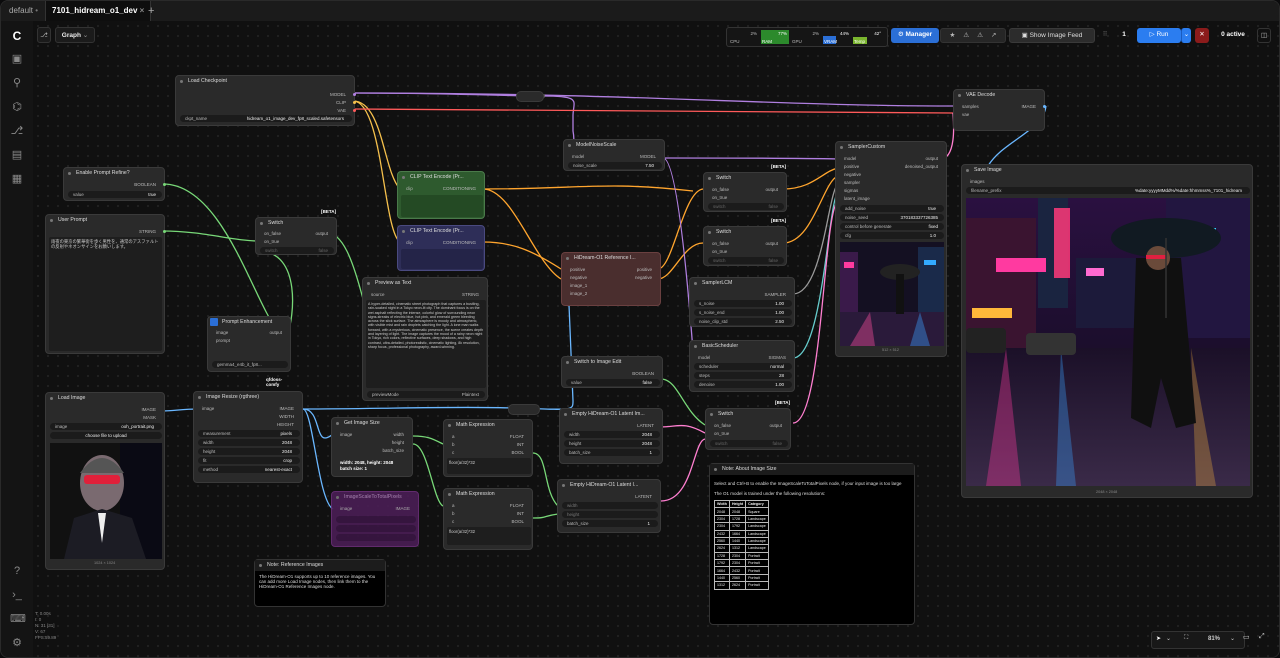  I want to click on images-icon: ▣, so click(17, 59).